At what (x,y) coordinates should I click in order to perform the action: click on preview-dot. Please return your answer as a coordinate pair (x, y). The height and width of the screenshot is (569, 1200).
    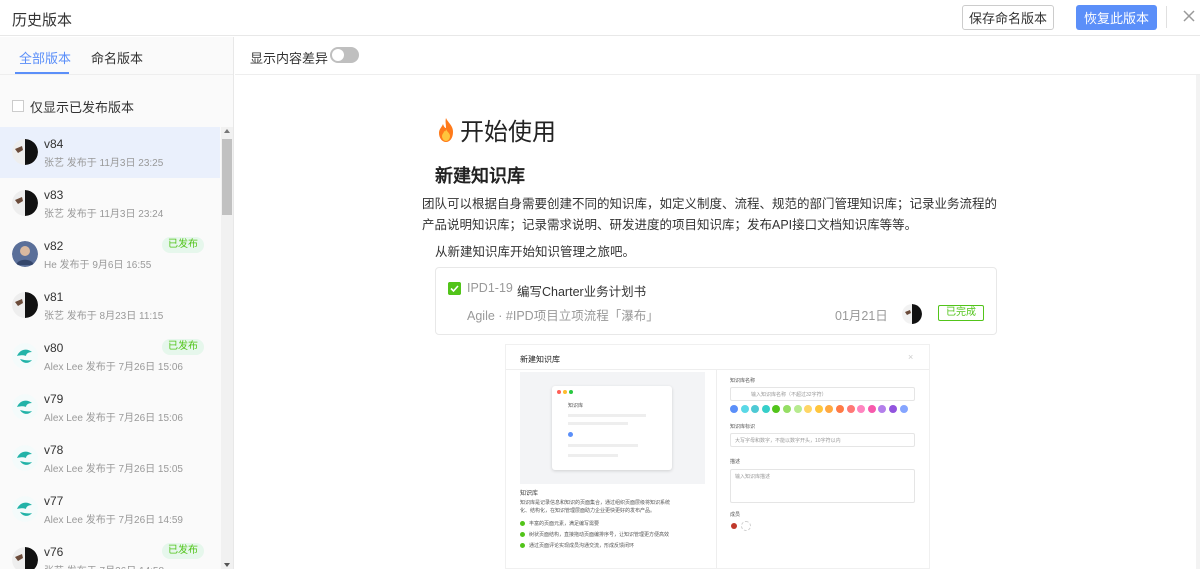
    Looking at the image, I should click on (570, 434).